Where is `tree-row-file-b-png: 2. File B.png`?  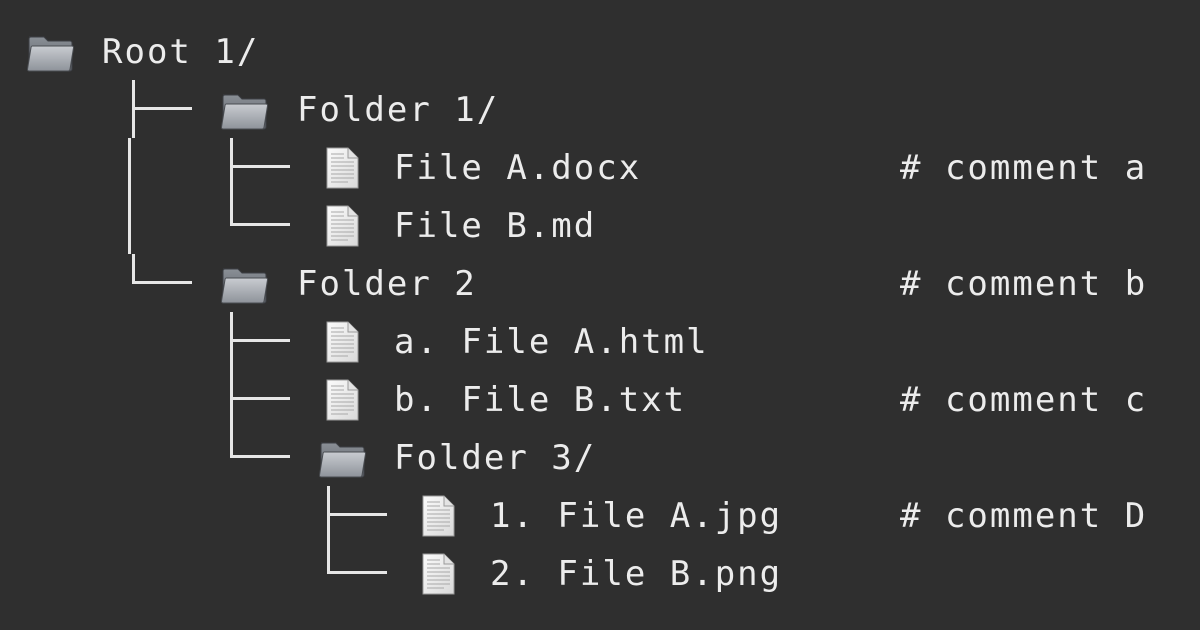 tree-row-file-b-png: 2. File B.png is located at coordinates (600, 573).